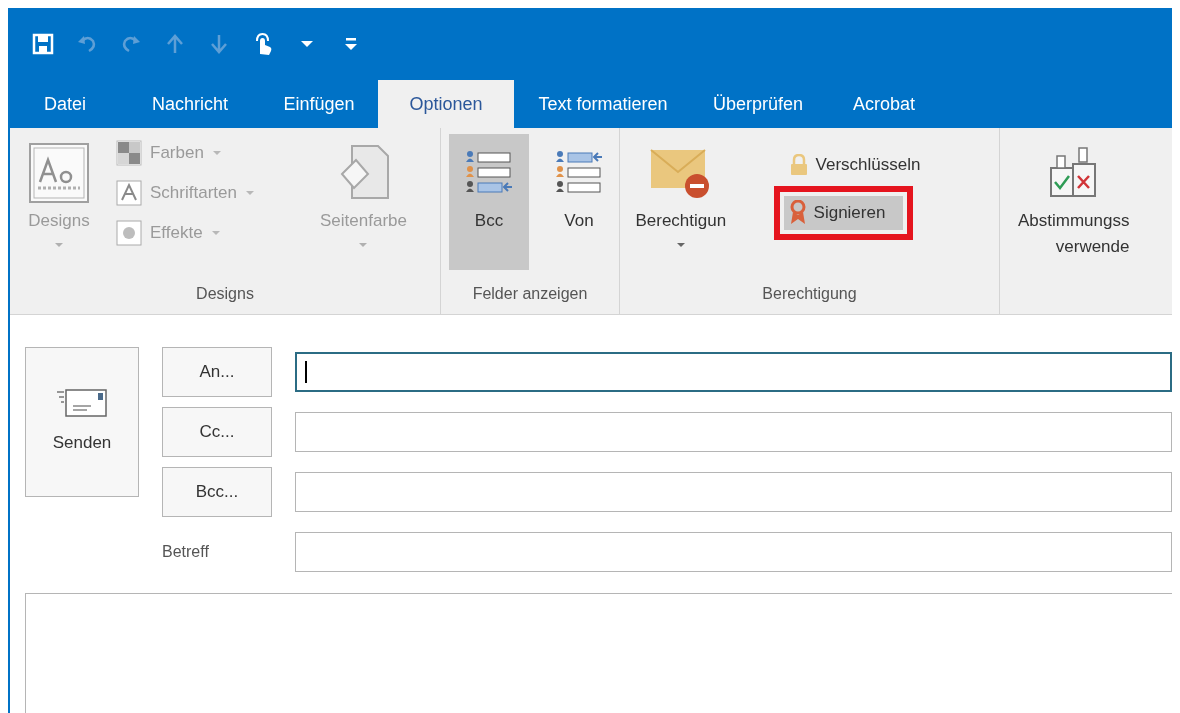 This screenshot has height=713, width=1180. What do you see at coordinates (798, 165) in the screenshot?
I see `padlock-icon` at bounding box center [798, 165].